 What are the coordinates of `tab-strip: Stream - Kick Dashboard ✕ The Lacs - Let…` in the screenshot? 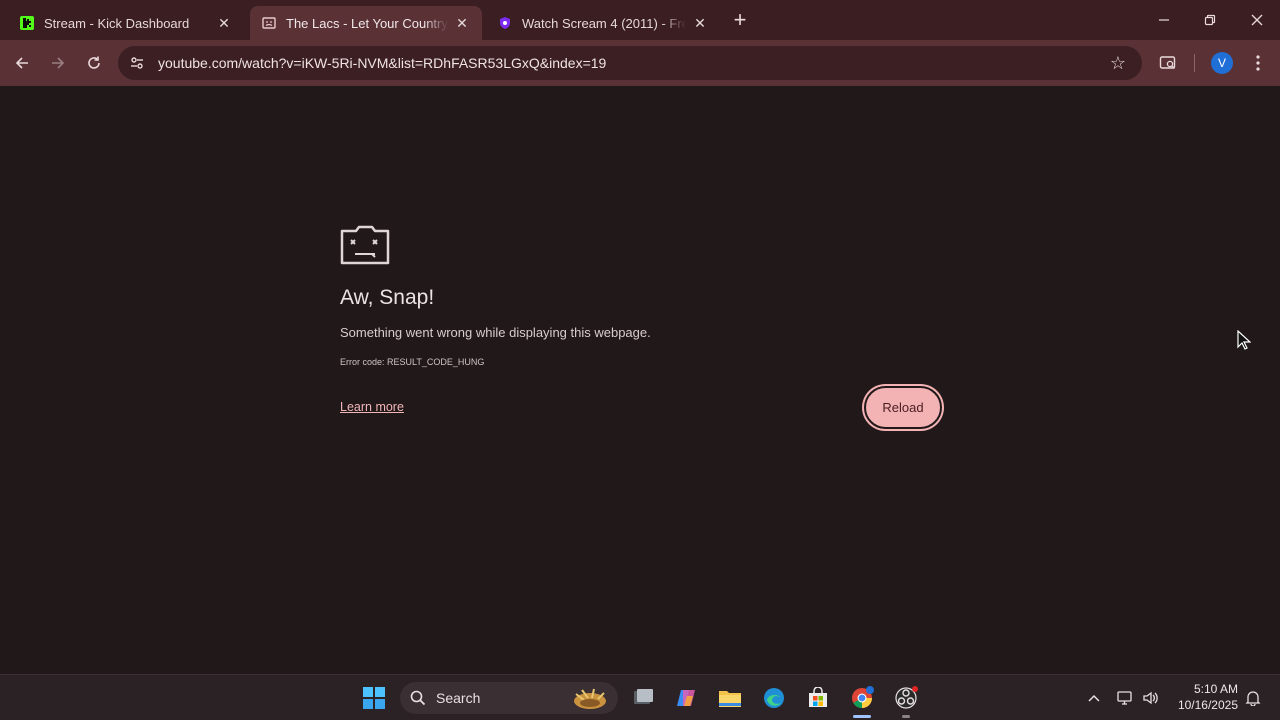 It's located at (640, 20).